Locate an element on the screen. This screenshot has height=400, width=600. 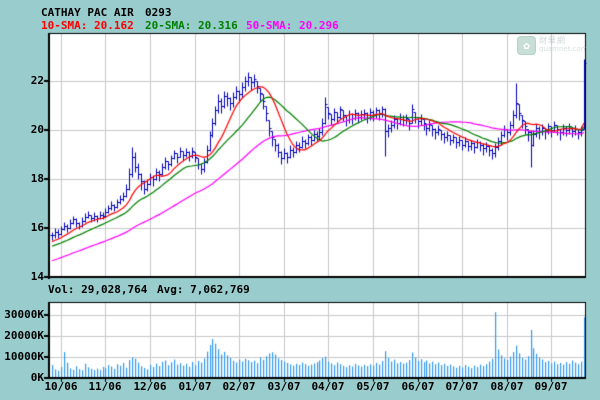
date-tick-label: 08/07 is located at coordinates (507, 386).